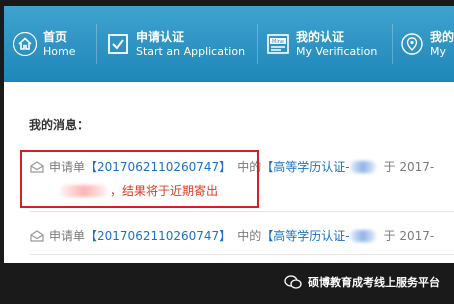 The width and height of the screenshot is (454, 304). What do you see at coordinates (337, 51) in the screenshot?
I see `nav-my-verification-sublabel: My Verification` at bounding box center [337, 51].